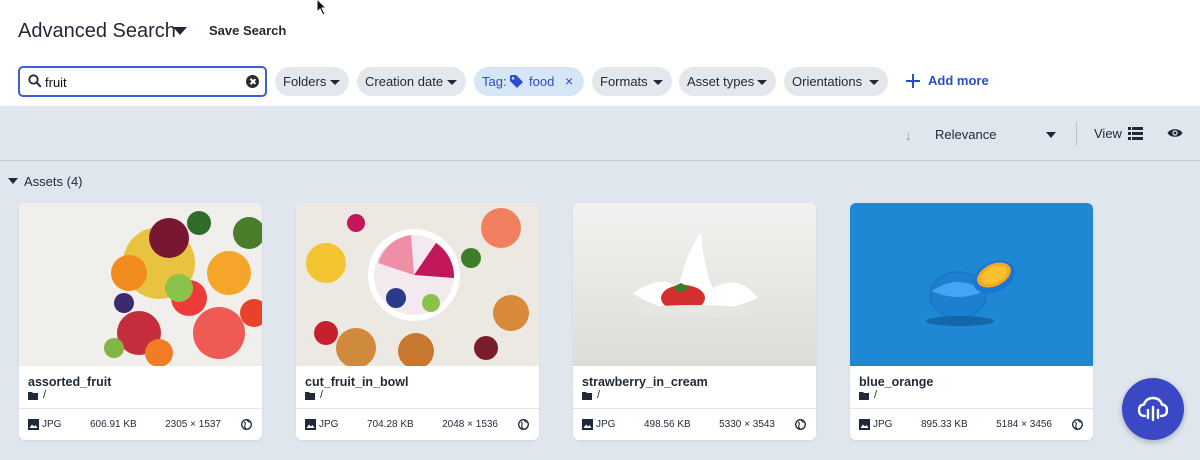 This screenshot has height=460, width=1200. I want to click on search-input, so click(140, 82).